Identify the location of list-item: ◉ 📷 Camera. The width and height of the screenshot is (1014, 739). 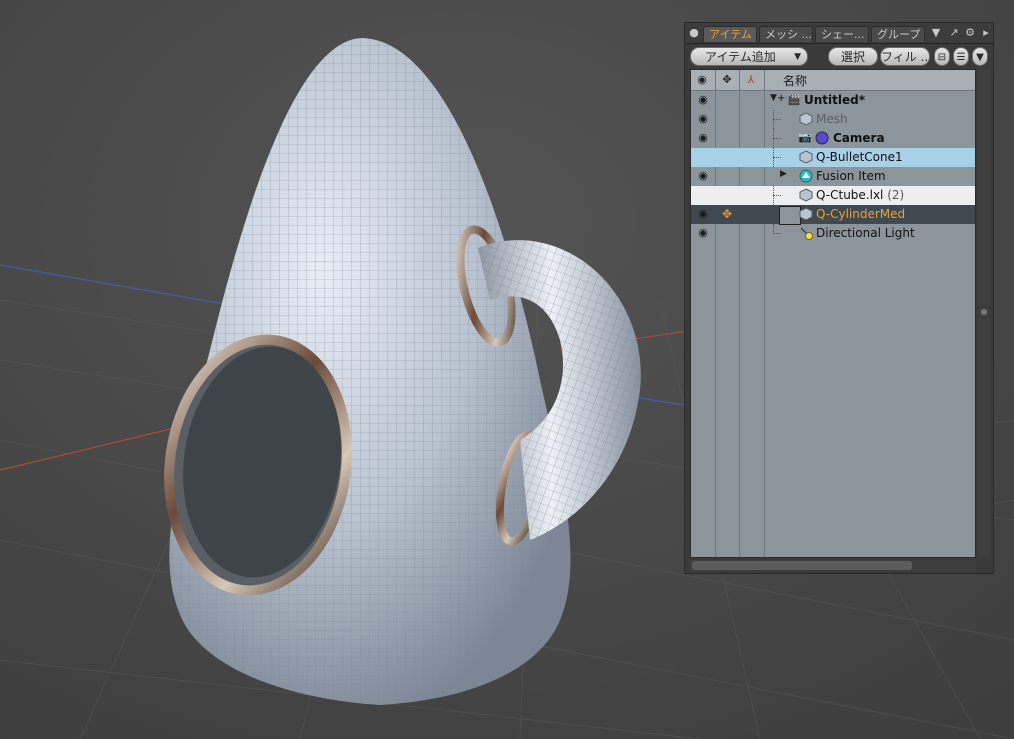
(833, 138).